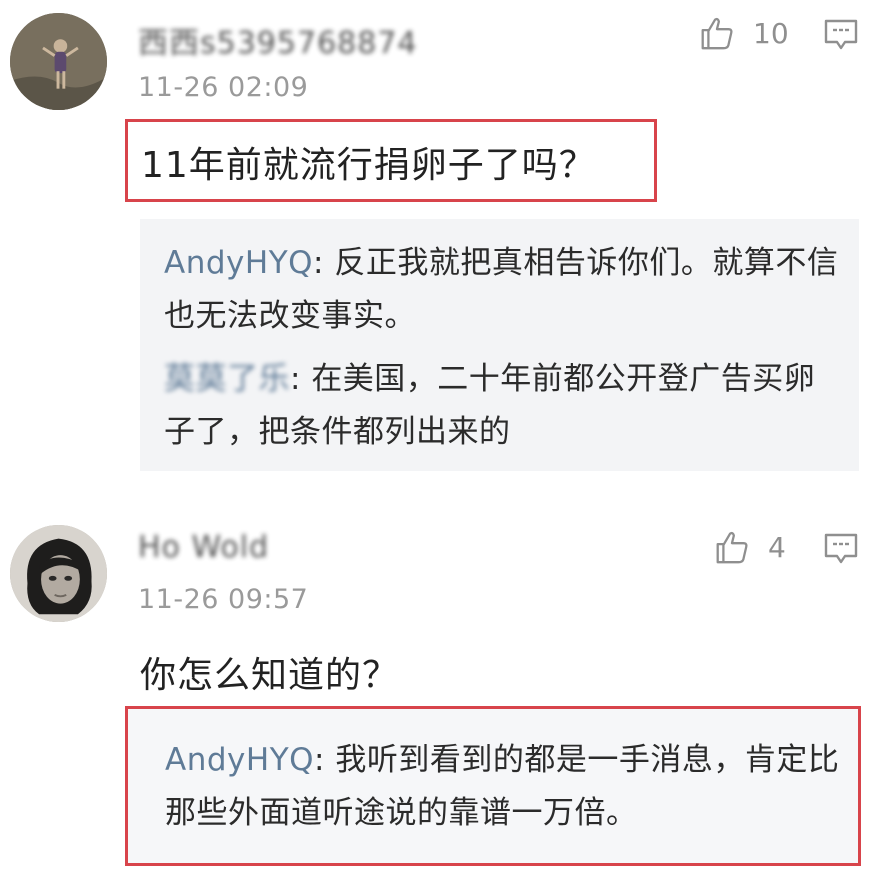 This screenshot has height=892, width=878. I want to click on comment-text: 你怎么知道的？, so click(270, 675).